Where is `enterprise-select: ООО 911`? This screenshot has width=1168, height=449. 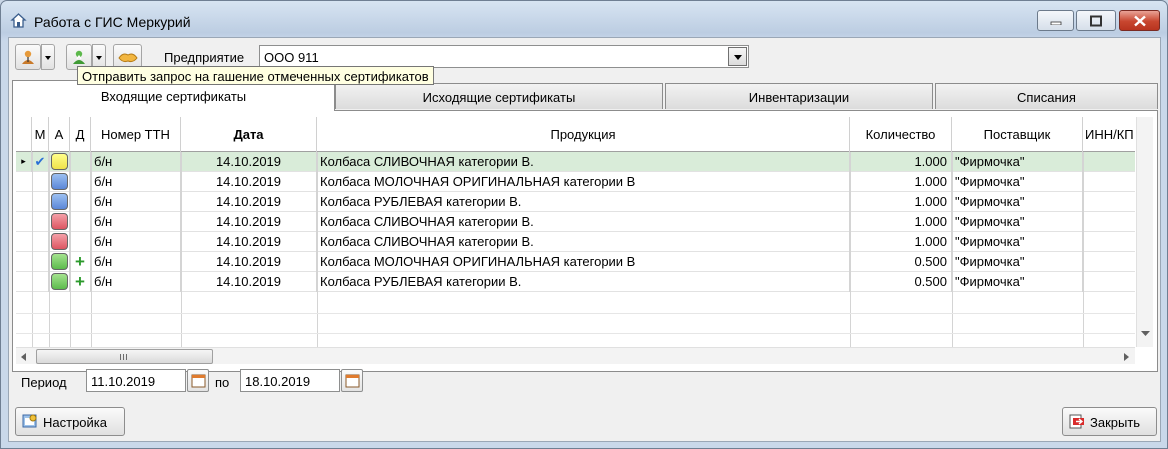
enterprise-select: ООО 911 is located at coordinates (504, 56).